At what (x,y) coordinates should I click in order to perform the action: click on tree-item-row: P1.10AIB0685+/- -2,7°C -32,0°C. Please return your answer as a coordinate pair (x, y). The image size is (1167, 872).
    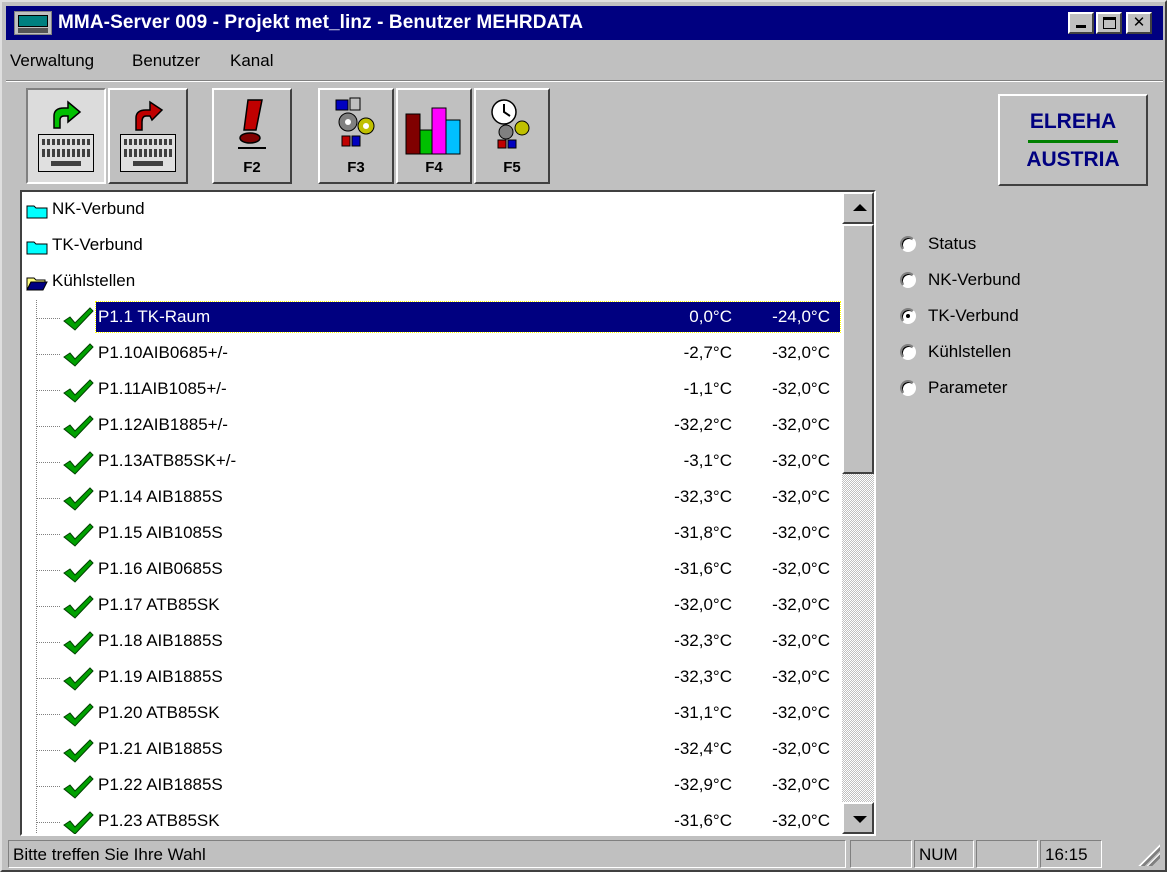
    Looking at the image, I should click on (432, 354).